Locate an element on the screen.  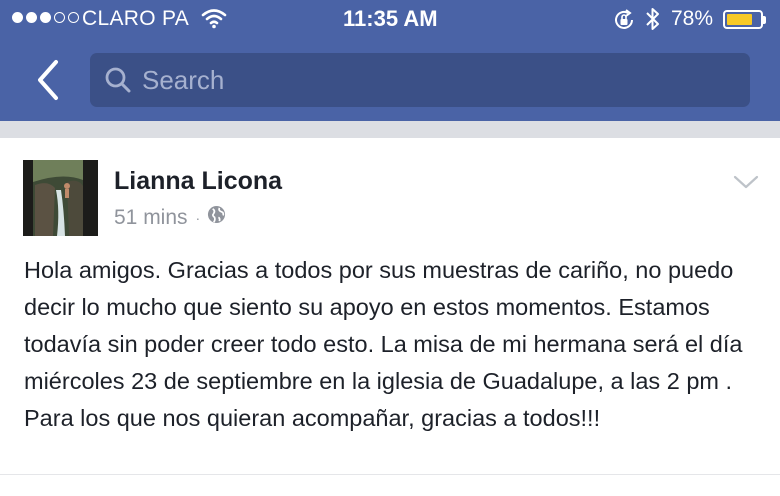
post-options-button is located at coordinates (746, 184).